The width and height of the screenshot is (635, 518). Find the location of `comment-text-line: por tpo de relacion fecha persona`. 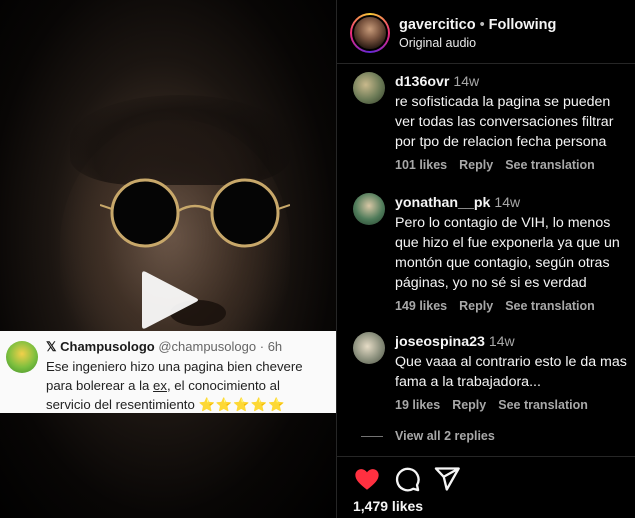

comment-text-line: por tpo de relacion fecha persona is located at coordinates (501, 142).